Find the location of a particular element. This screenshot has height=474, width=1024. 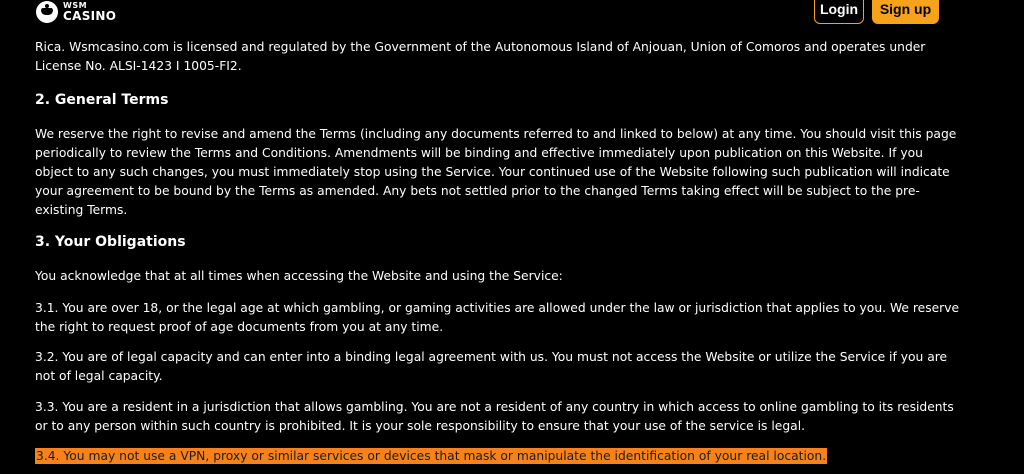

casino-logo-icon is located at coordinates (47, 12).